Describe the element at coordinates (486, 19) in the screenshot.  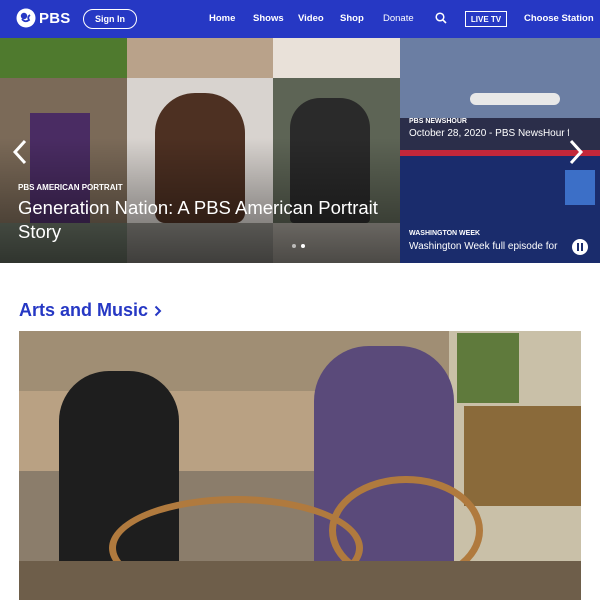
I see `live-tv-button: LIVE TV` at that location.